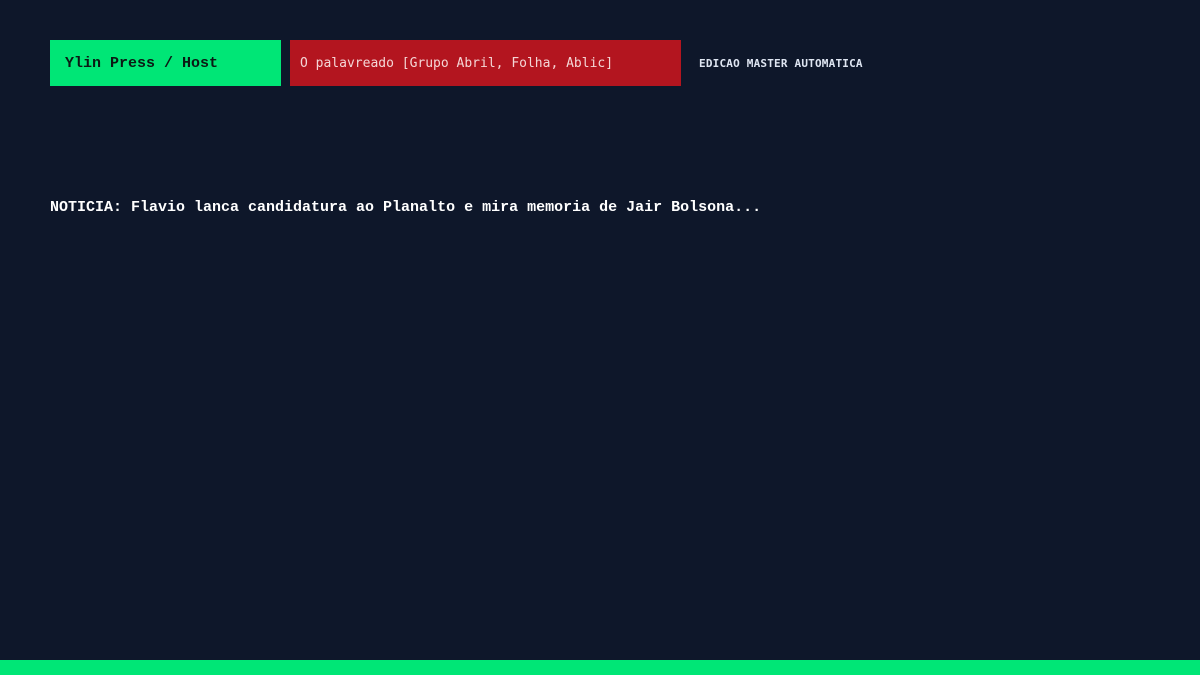 This screenshot has height=675, width=1200. What do you see at coordinates (142, 63) in the screenshot?
I see `host-label: Ylin Press / Host` at bounding box center [142, 63].